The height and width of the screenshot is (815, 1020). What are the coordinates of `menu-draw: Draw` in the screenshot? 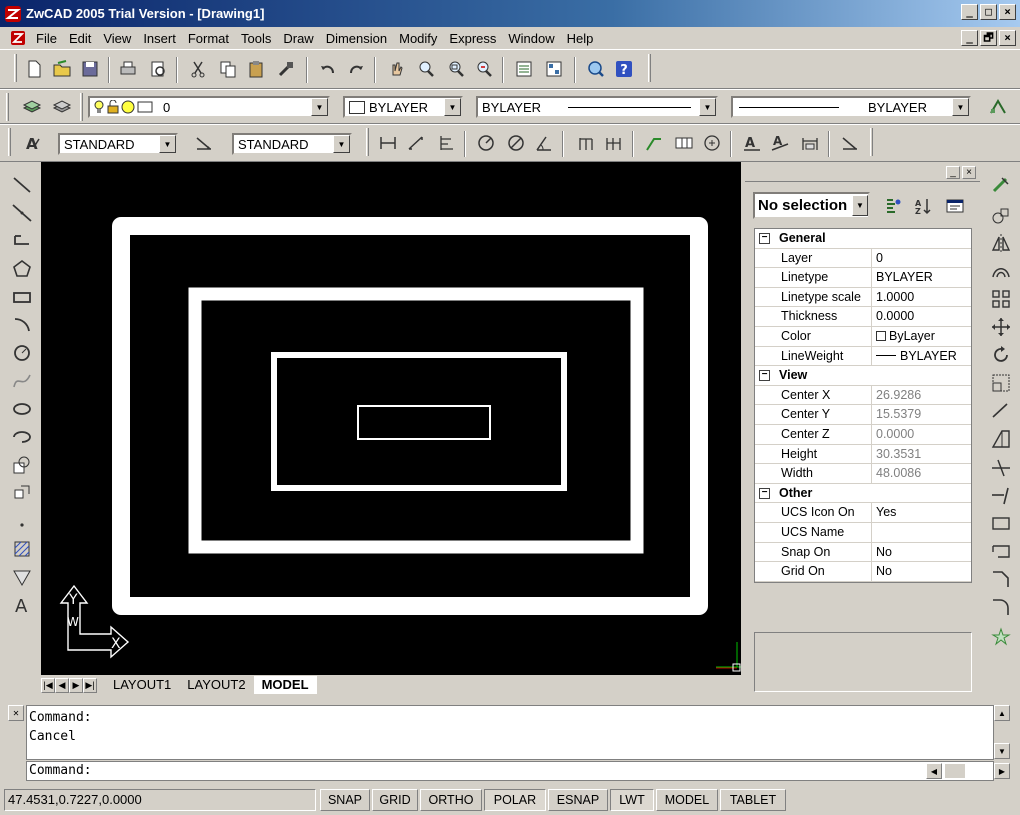 It's located at (298, 38).